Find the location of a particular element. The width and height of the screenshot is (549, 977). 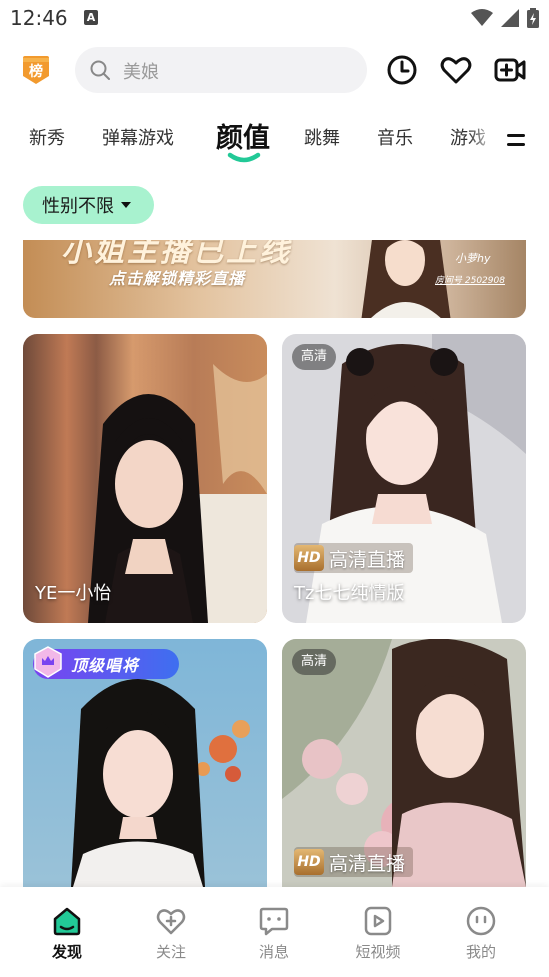

history-icon is located at coordinates (402, 70).